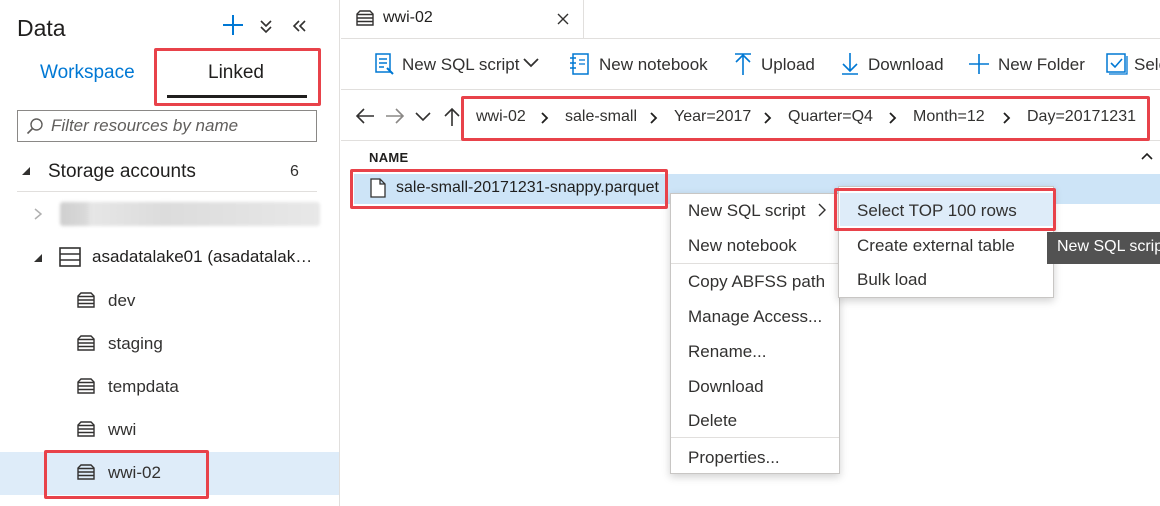 This screenshot has height=506, width=1160. Describe the element at coordinates (746, 211) in the screenshot. I see `menu-item-new-sql-script: New SQL script` at that location.